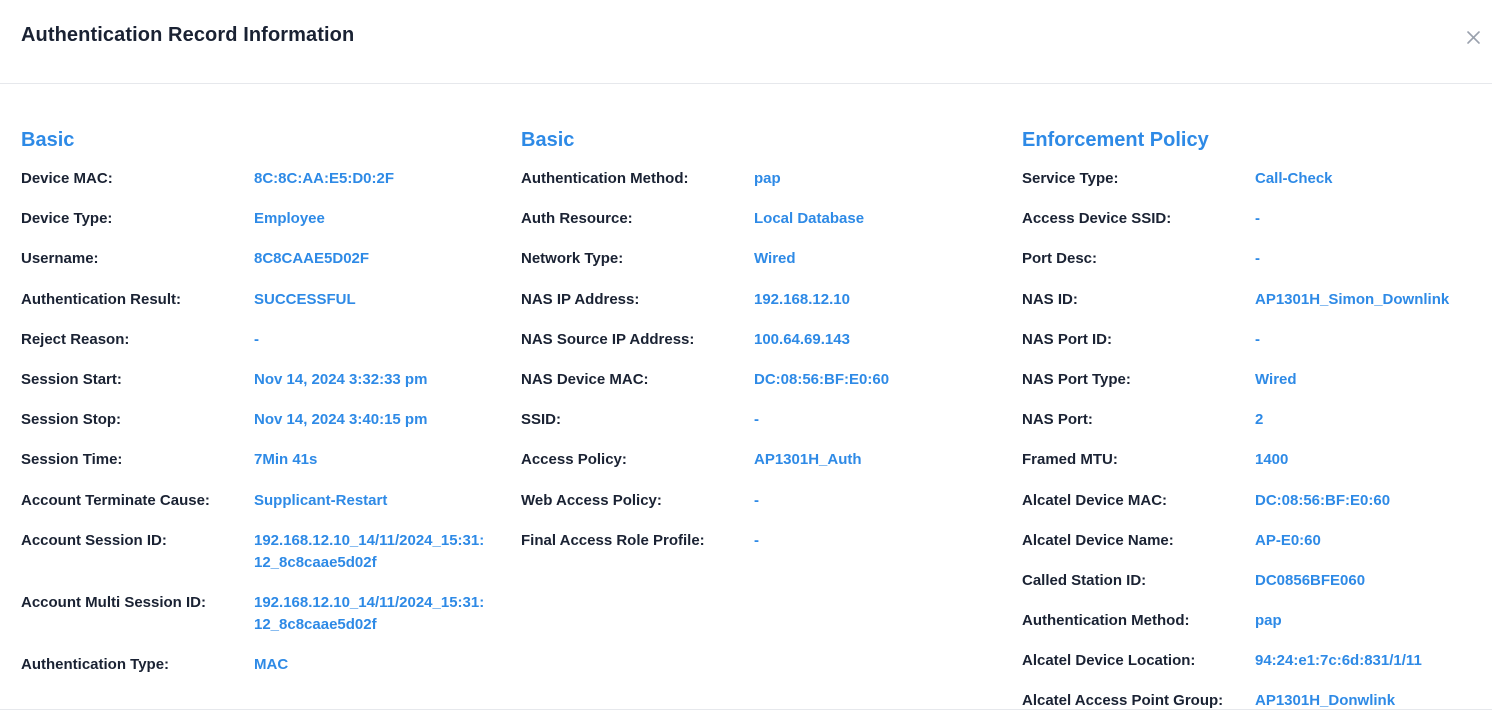  What do you see at coordinates (1115, 140) in the screenshot?
I see `section-title: Enforcement Policy` at bounding box center [1115, 140].